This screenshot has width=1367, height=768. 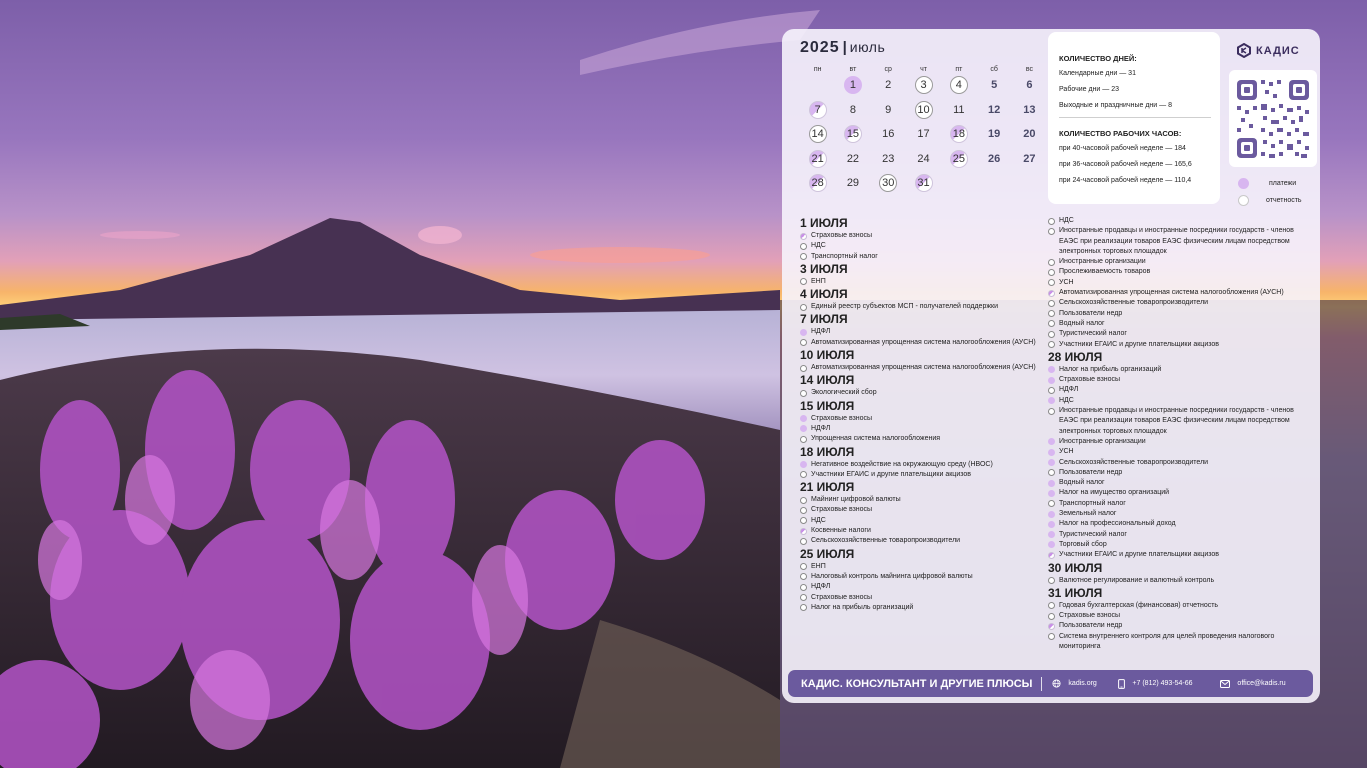 I want to click on calendar-day: 26, so click(x=994, y=159).